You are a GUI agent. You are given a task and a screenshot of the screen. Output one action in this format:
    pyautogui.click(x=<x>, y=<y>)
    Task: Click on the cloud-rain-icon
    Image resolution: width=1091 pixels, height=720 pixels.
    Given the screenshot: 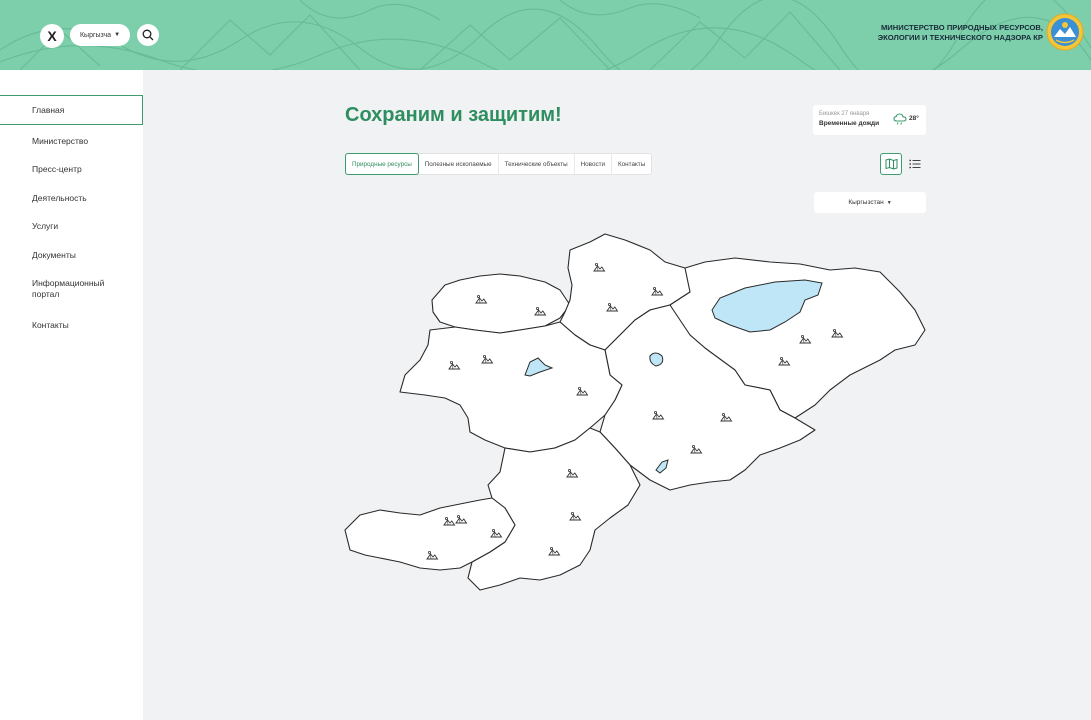 What is the action you would take?
    pyautogui.click(x=900, y=119)
    